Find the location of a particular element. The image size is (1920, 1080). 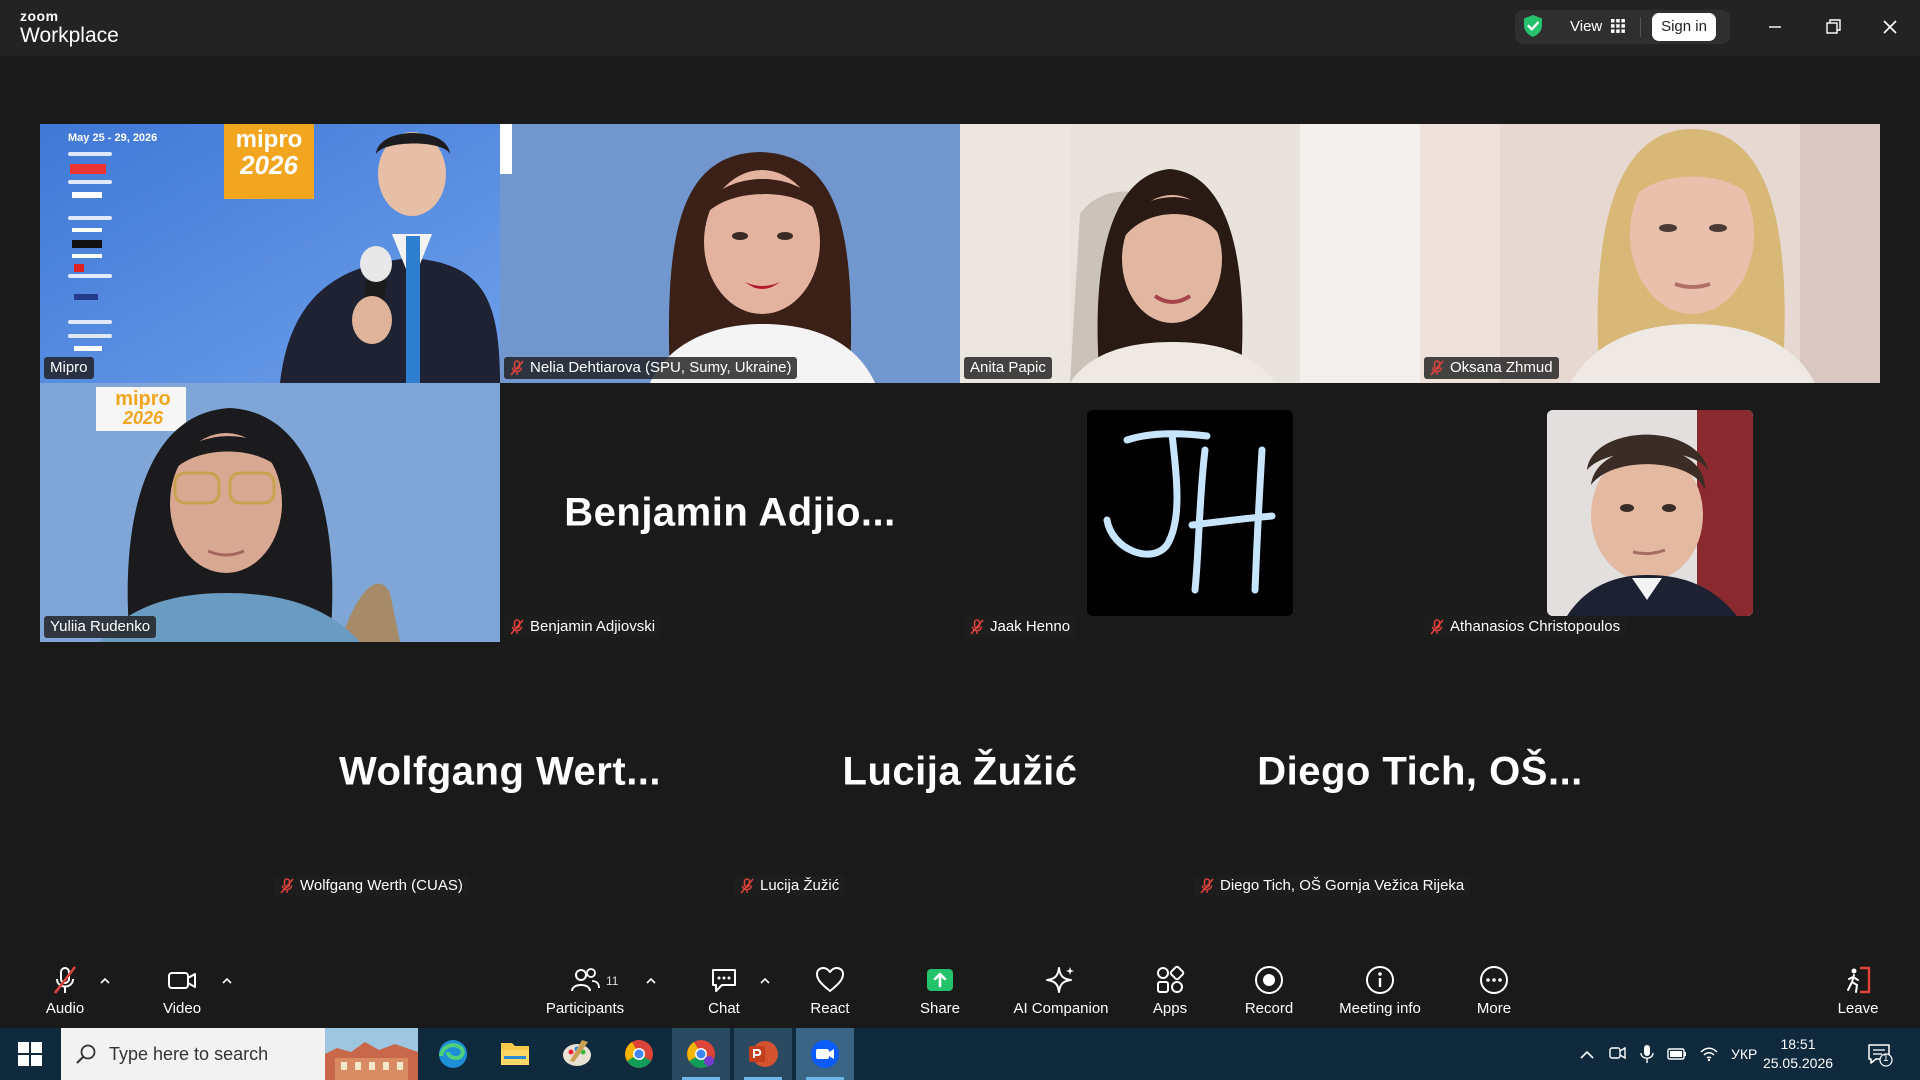

avatar-tile-athanasios: Athanasios Christopoulos is located at coordinates (1650, 512).